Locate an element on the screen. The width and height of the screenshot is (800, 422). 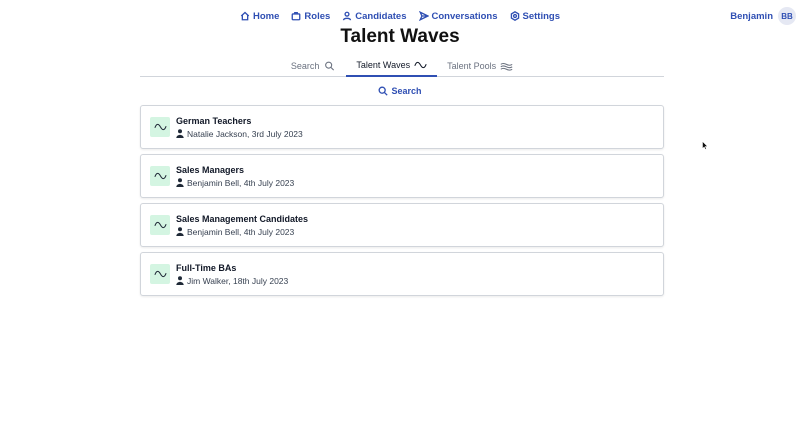
nav-conversations: Conversations is located at coordinates (458, 16).